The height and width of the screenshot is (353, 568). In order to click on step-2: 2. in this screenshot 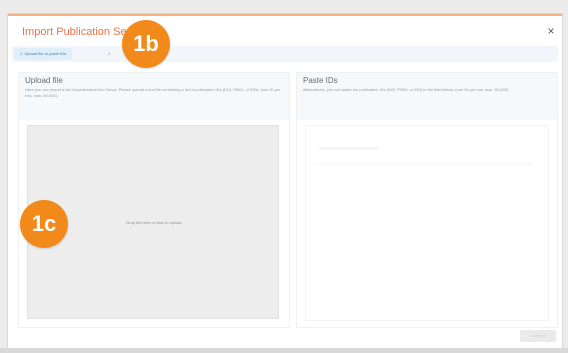, I will do `click(109, 54)`.